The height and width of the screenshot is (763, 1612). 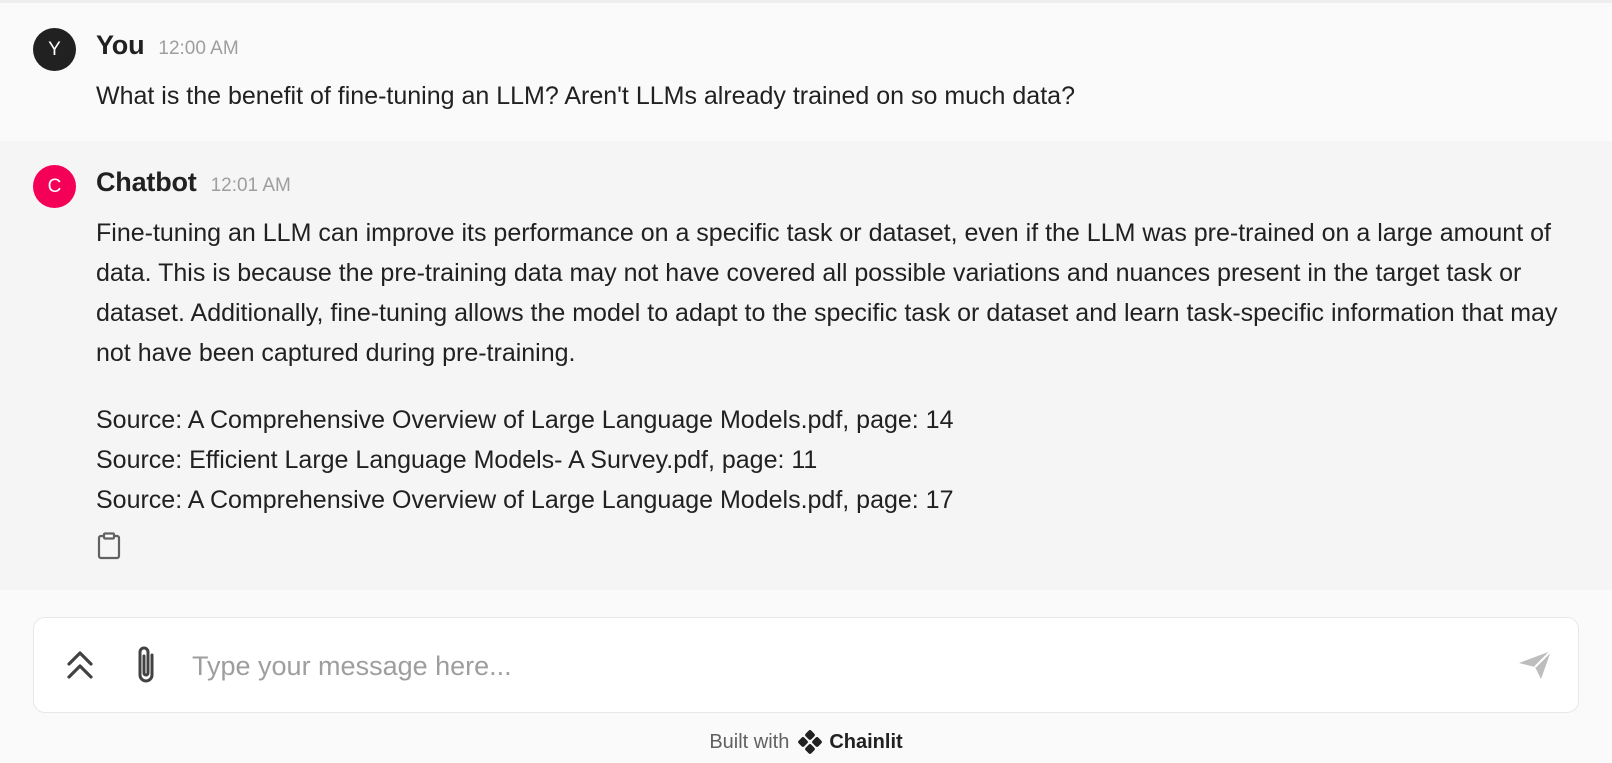 I want to click on clipboard-icon, so click(x=109, y=546).